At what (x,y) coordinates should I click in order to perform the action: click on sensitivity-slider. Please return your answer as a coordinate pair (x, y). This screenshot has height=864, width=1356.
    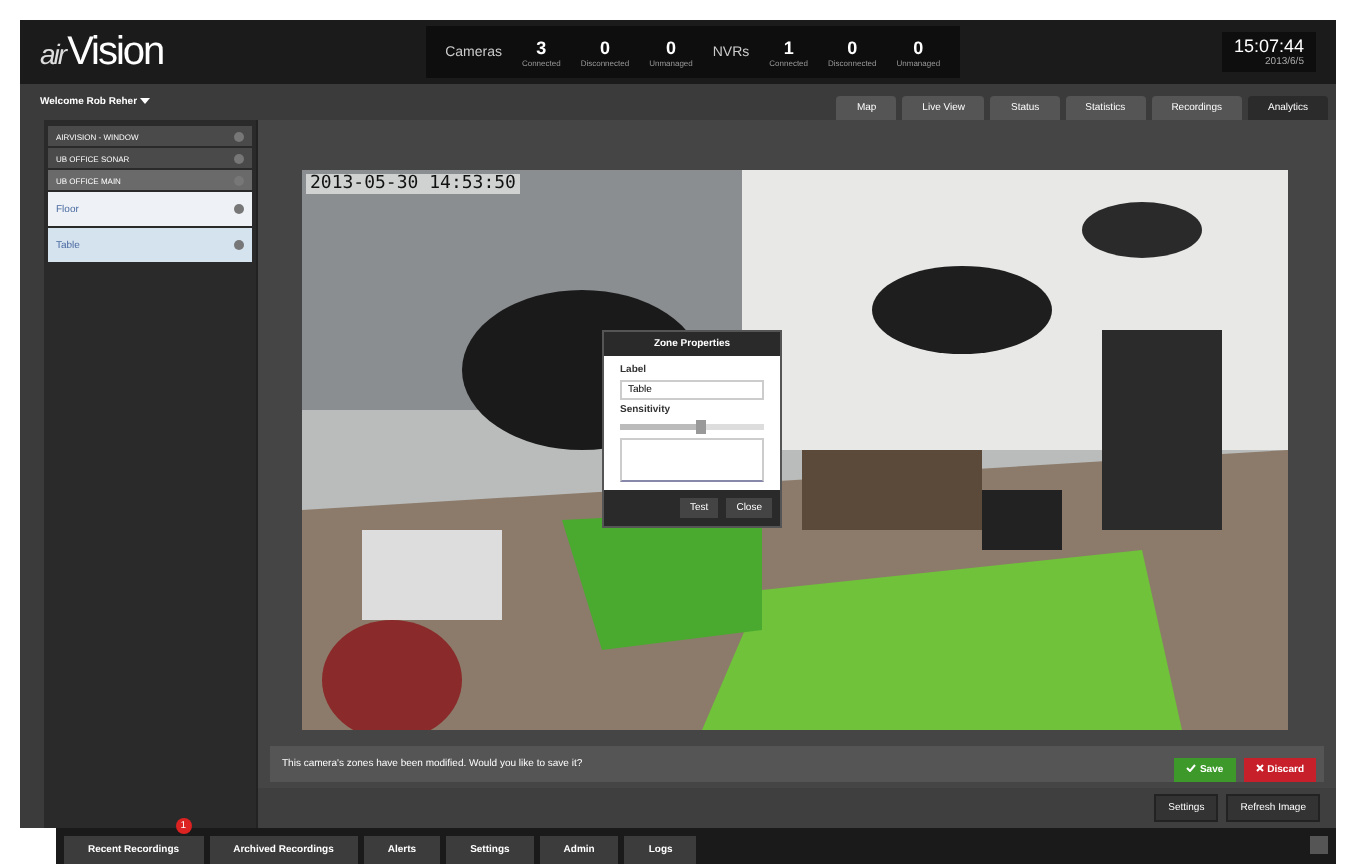
    Looking at the image, I should click on (692, 427).